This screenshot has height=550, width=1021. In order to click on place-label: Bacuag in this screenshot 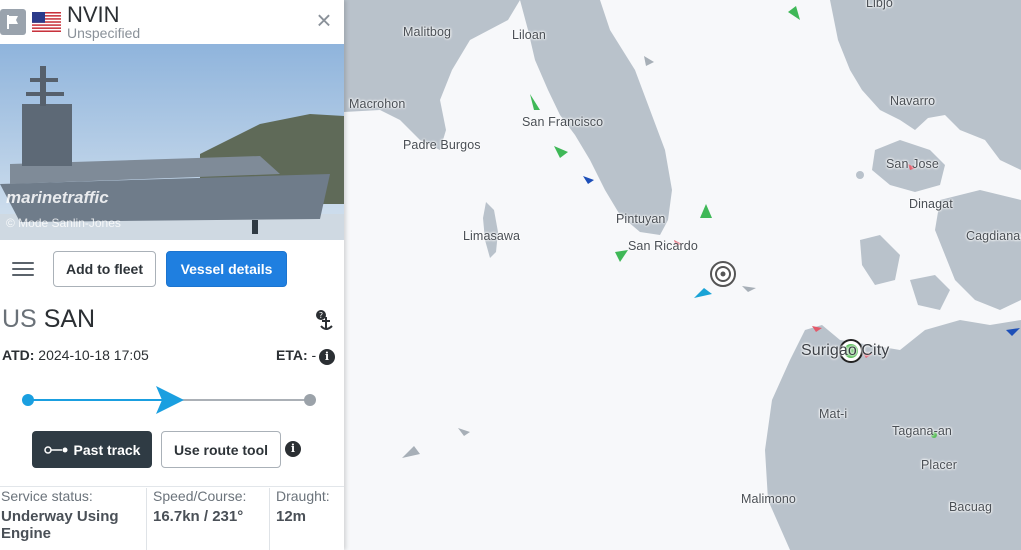, I will do `click(970, 507)`.